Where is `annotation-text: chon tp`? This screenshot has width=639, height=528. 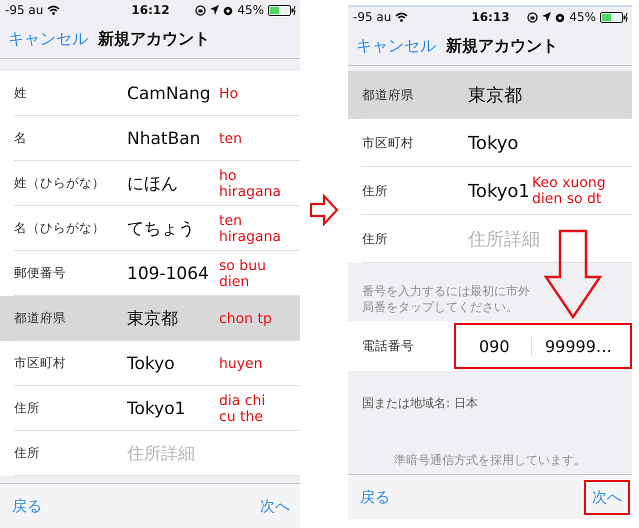 annotation-text: chon tp is located at coordinates (245, 318).